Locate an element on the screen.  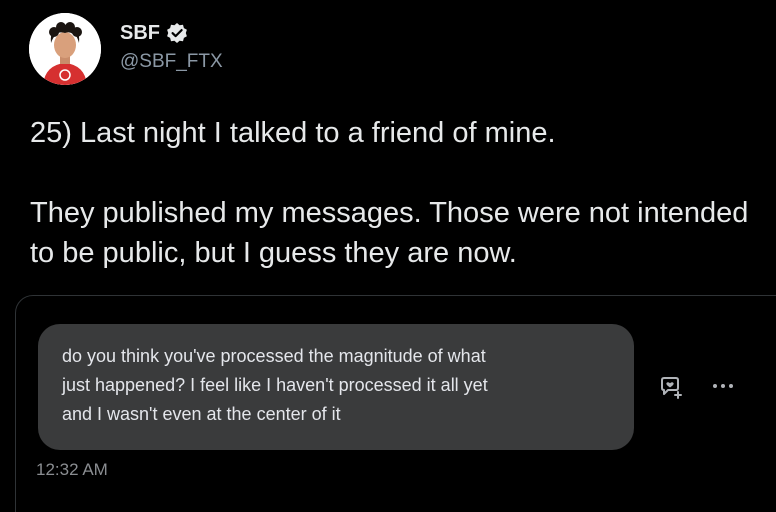
message-line: and I wasn't even at the center of it is located at coordinates (201, 414).